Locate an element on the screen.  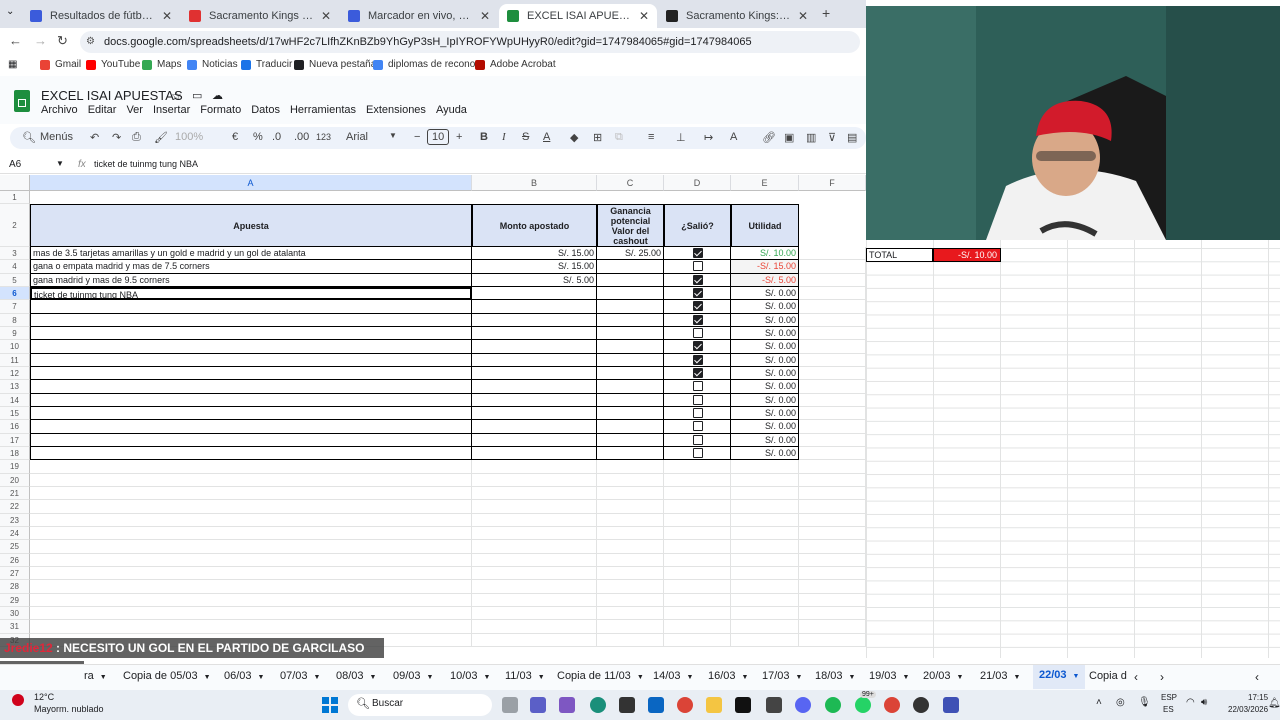
header-cell-b: Monto apostado is located at coordinates (534, 225).